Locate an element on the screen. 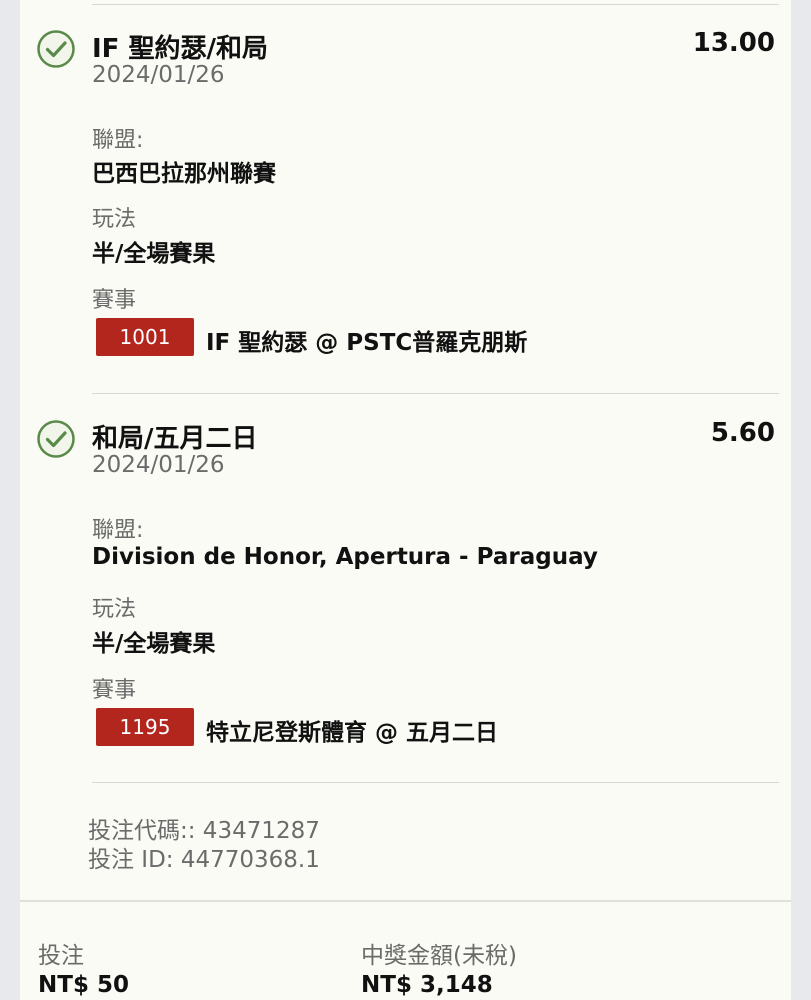 The height and width of the screenshot is (1000, 811). league-name: Division de Honor, Apertura - Paraguay is located at coordinates (345, 557).